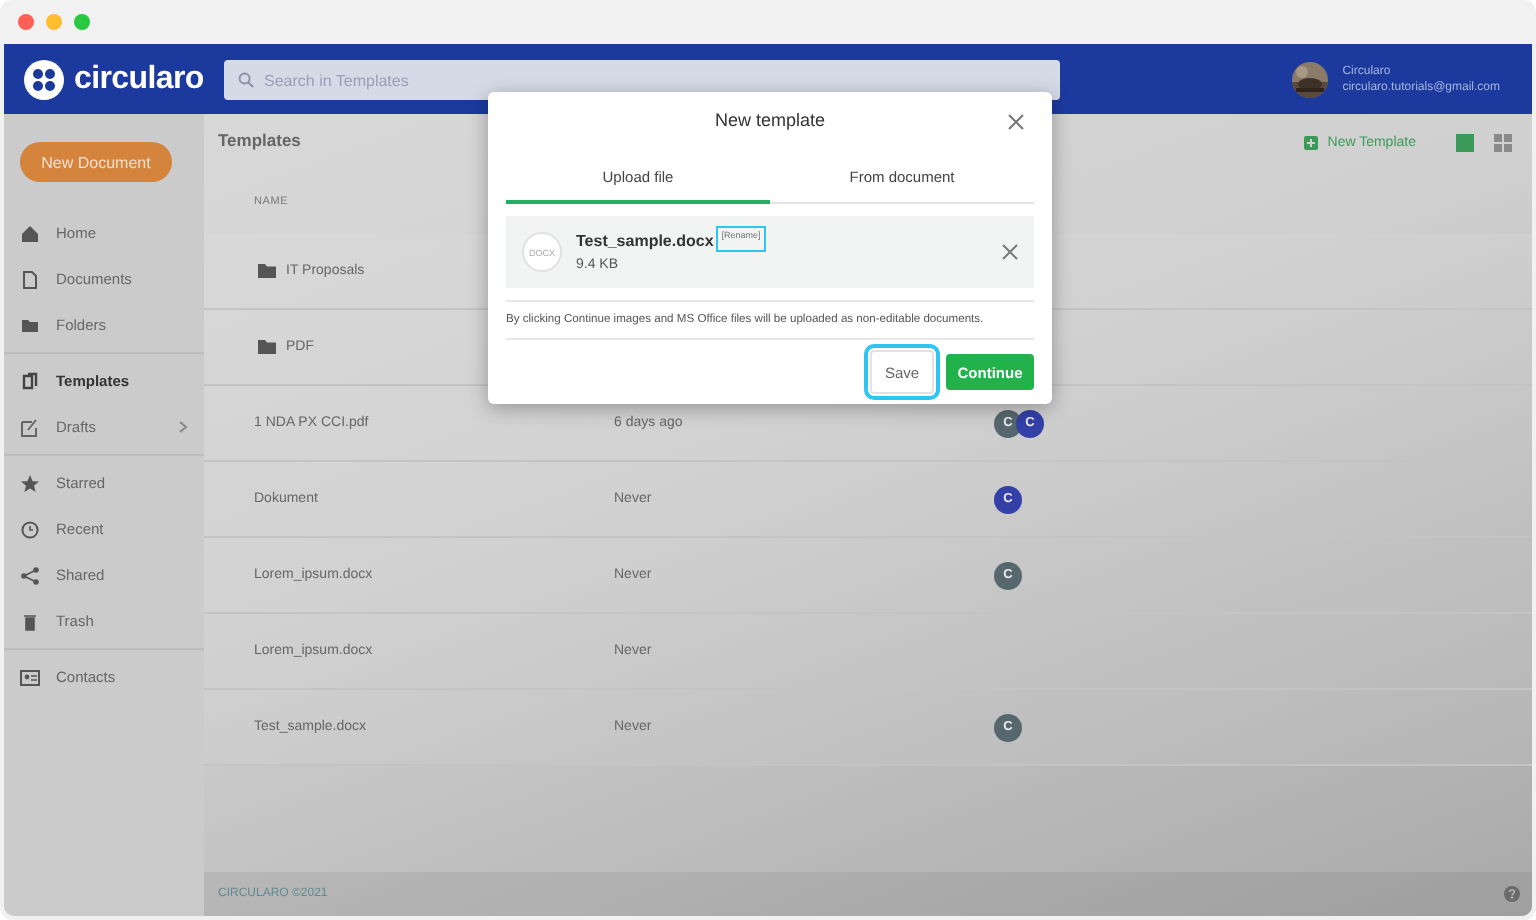 The height and width of the screenshot is (920, 1536). What do you see at coordinates (30, 575) in the screenshot?
I see `share-icon` at bounding box center [30, 575].